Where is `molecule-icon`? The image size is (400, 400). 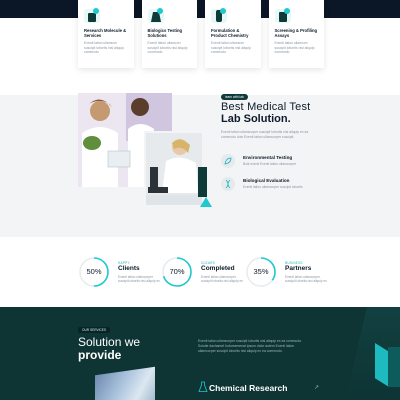
molecule-icon is located at coordinates (92, 15).